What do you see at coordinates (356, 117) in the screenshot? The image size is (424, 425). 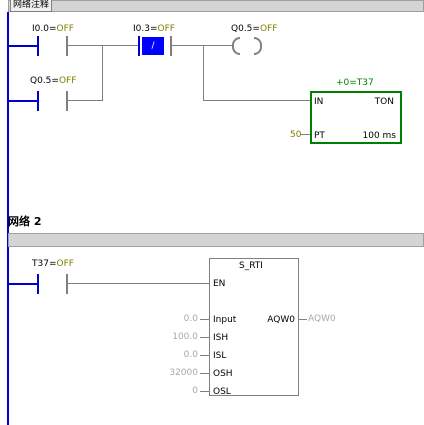 I see `timer-ton-box: IN TON PT 100 ms` at bounding box center [356, 117].